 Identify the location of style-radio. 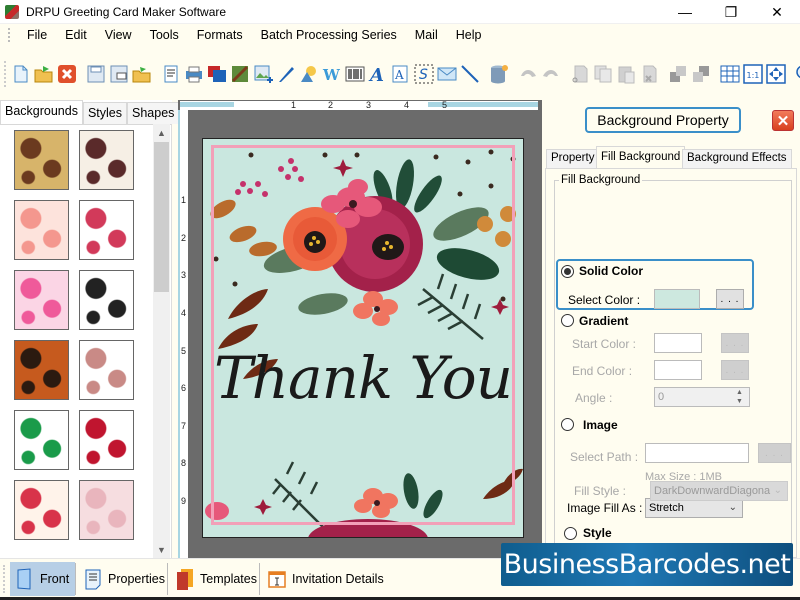
(570, 533).